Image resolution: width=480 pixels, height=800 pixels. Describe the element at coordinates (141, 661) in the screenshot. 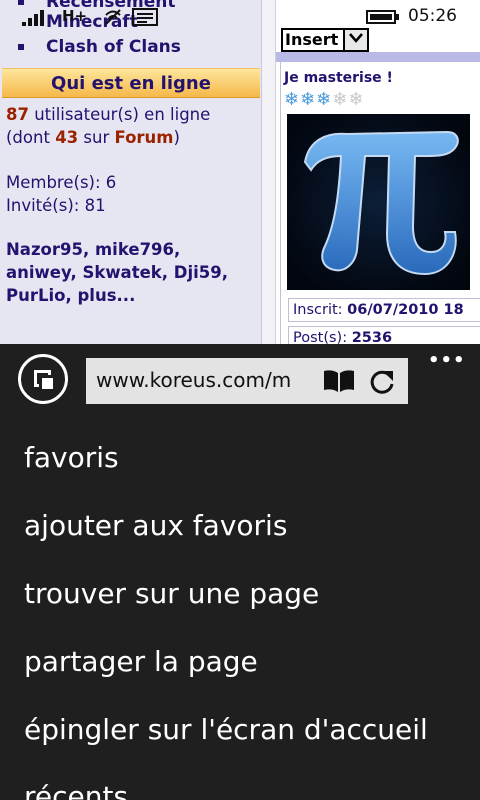

I see `menu-item-share-page: partager la page` at that location.